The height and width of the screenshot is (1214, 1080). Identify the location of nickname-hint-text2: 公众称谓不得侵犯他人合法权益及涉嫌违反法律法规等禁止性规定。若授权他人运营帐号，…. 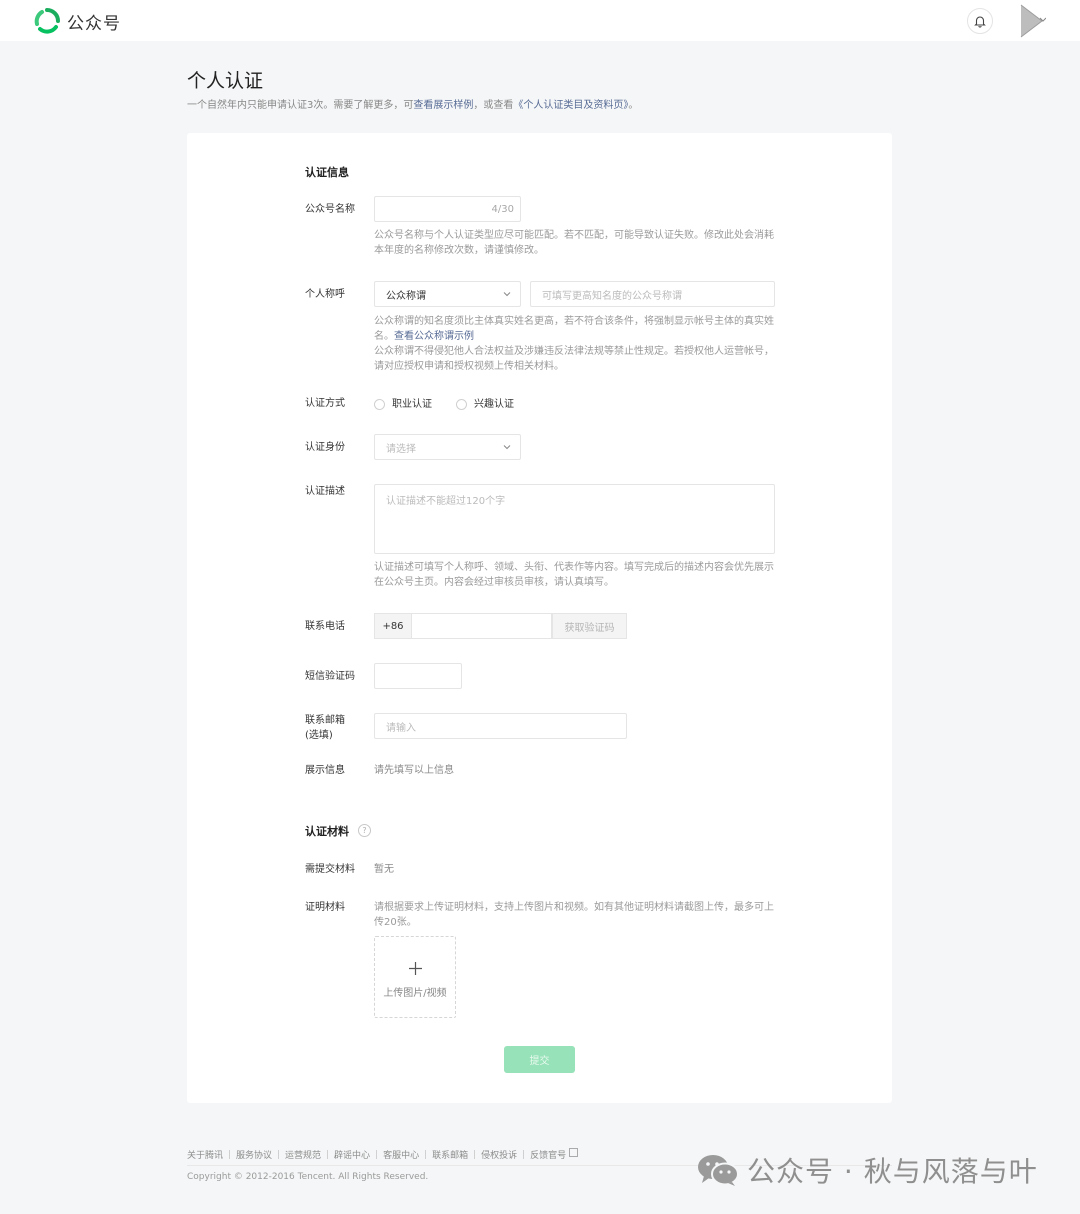
(574, 359).